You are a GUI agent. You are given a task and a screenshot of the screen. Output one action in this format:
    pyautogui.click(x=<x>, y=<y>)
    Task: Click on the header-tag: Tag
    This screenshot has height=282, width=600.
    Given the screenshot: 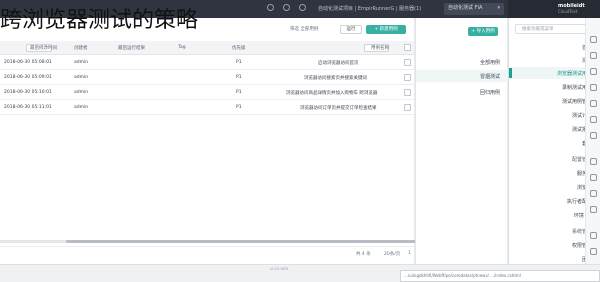 What is the action you would take?
    pyautogui.click(x=182, y=47)
    